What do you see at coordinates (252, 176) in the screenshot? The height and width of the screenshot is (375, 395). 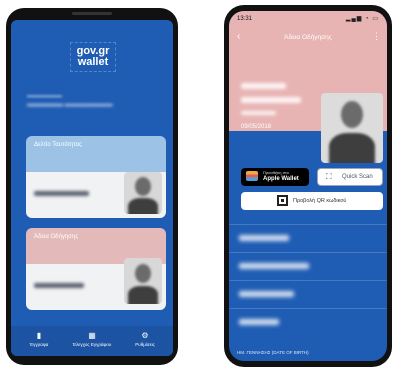 I see `wallet-icon` at bounding box center [252, 176].